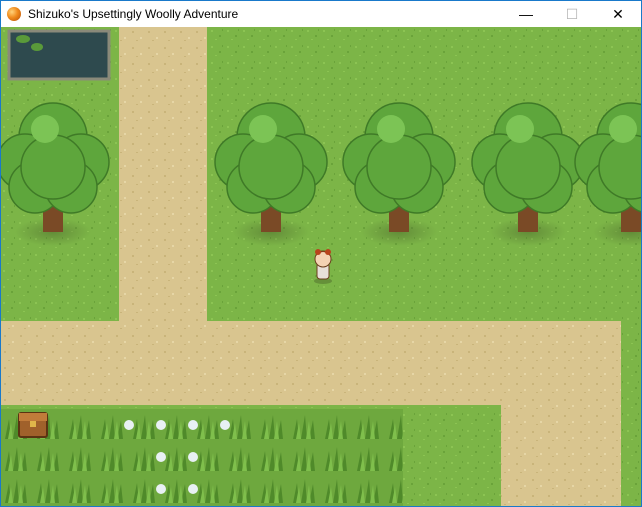 The image size is (642, 507). What do you see at coordinates (618, 14) in the screenshot?
I see `close-button: ✕` at bounding box center [618, 14].